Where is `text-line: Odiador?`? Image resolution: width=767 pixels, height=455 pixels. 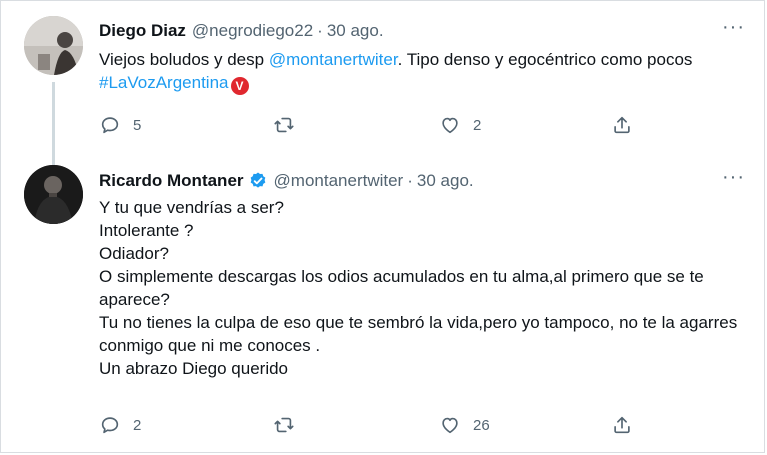
text-line: Odiador? is located at coordinates (134, 253).